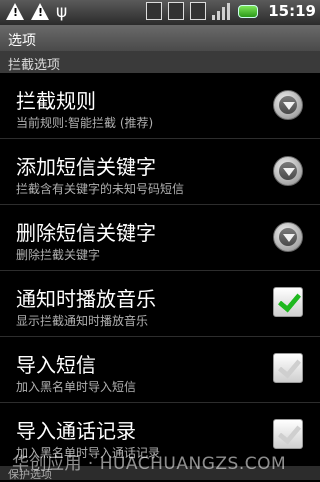  What do you see at coordinates (292, 11) in the screenshot?
I see `clock: 15:19` at bounding box center [292, 11].